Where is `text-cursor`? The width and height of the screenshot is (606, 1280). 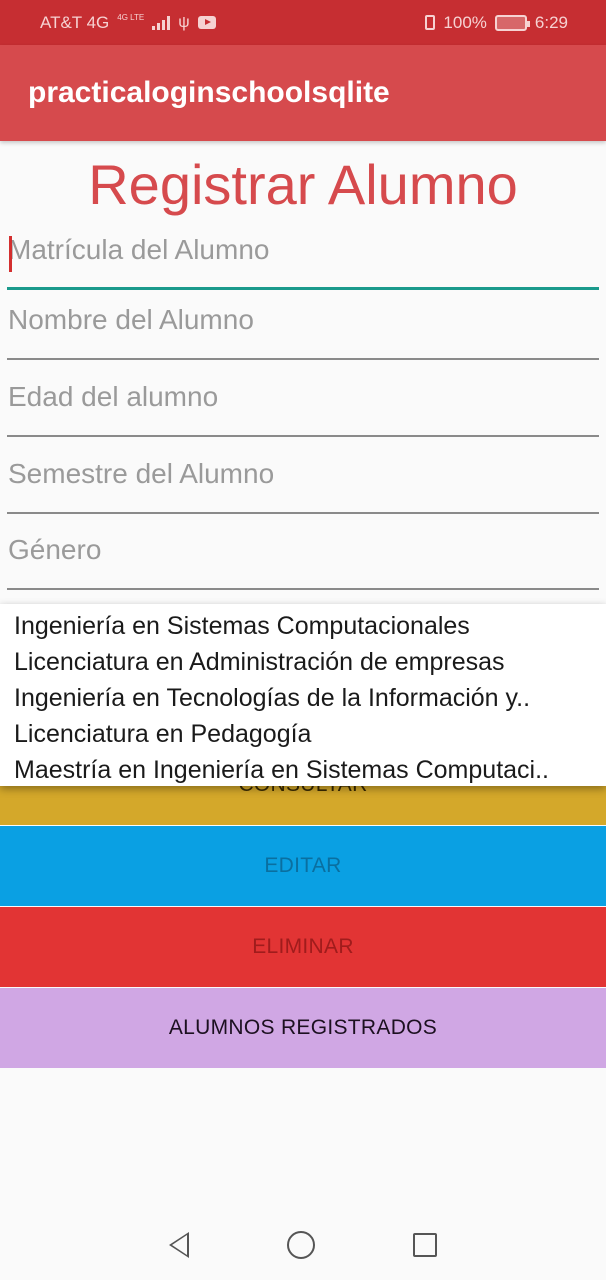 text-cursor is located at coordinates (10, 254).